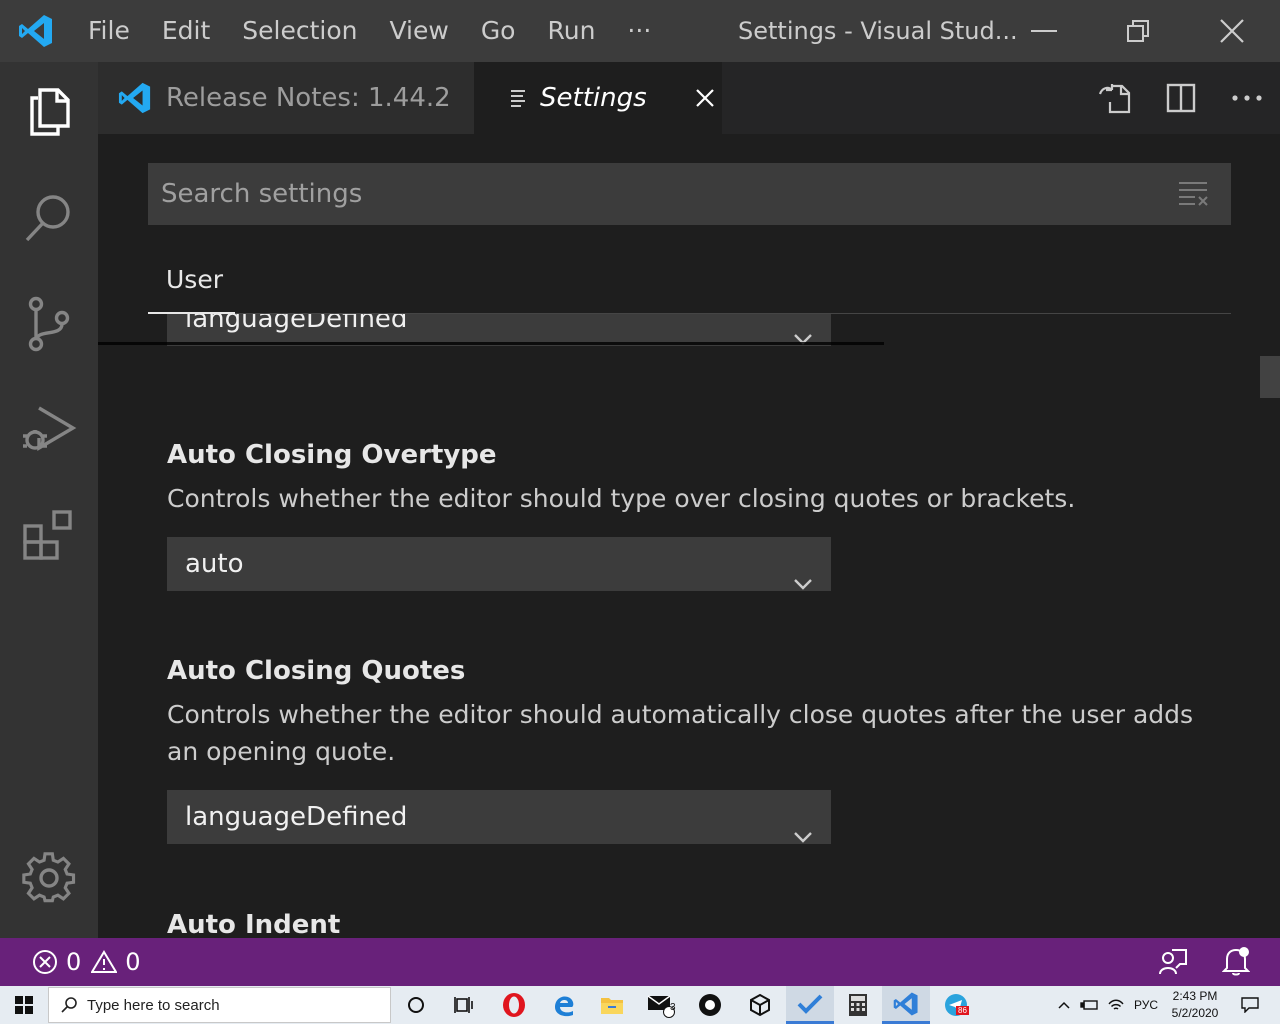 This screenshot has height=1024, width=1280. What do you see at coordinates (906, 1005) in the screenshot?
I see `vscode-taskbar-icon` at bounding box center [906, 1005].